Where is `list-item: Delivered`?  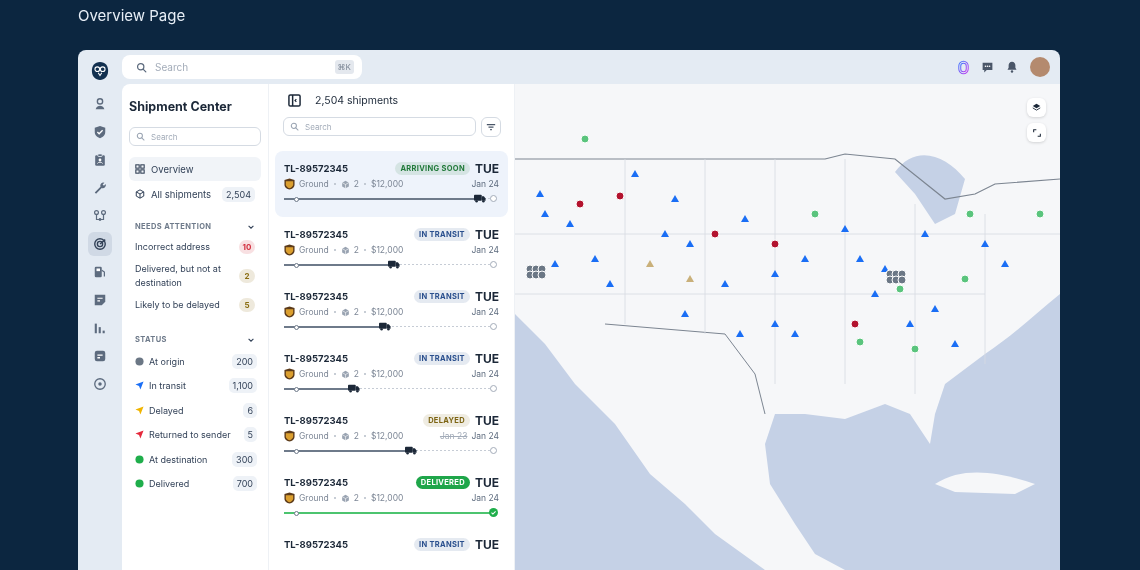 list-item: Delivered is located at coordinates (188, 484).